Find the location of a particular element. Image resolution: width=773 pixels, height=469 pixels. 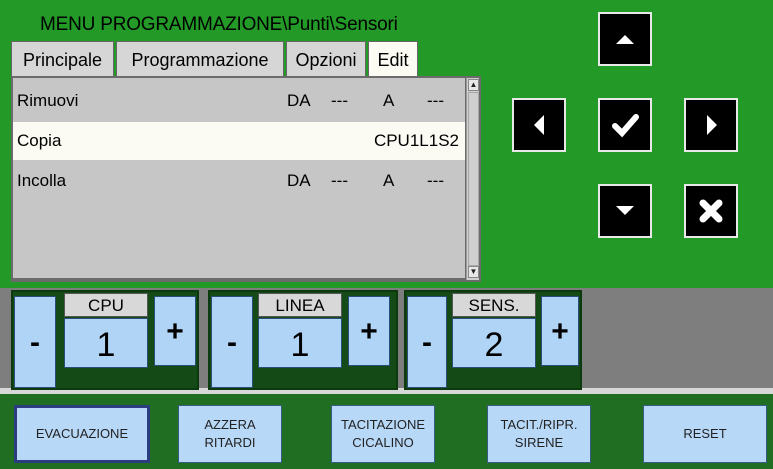

scroll-down-icon: ▼ is located at coordinates (473, 272).